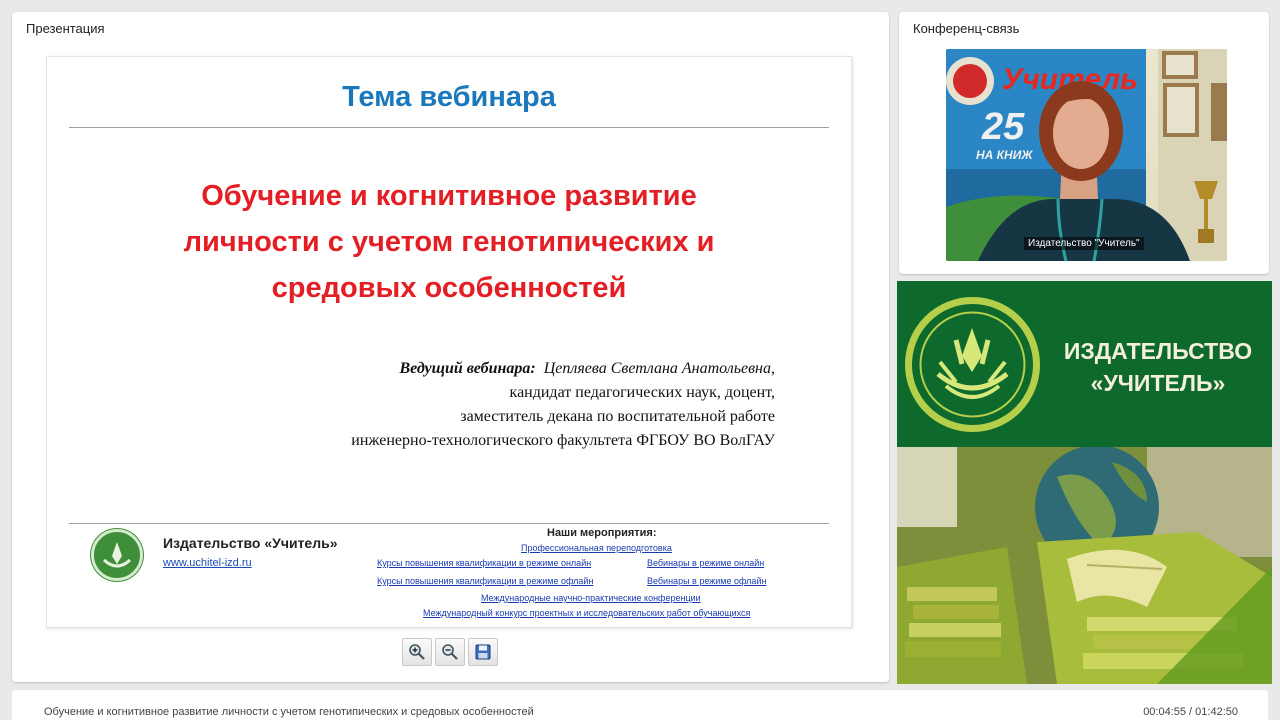 The image size is (1280, 720). What do you see at coordinates (1084, 565) in the screenshot?
I see `books-globe-image` at bounding box center [1084, 565].